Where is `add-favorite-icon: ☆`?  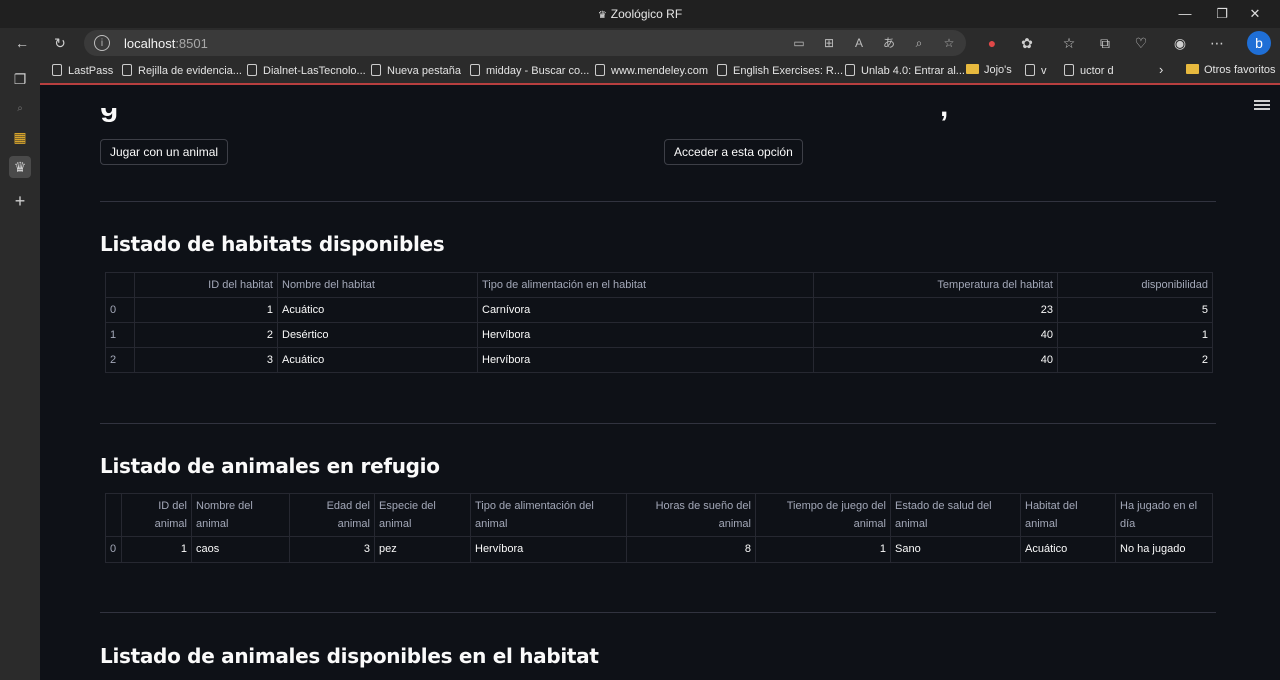 add-favorite-icon: ☆ is located at coordinates (949, 43).